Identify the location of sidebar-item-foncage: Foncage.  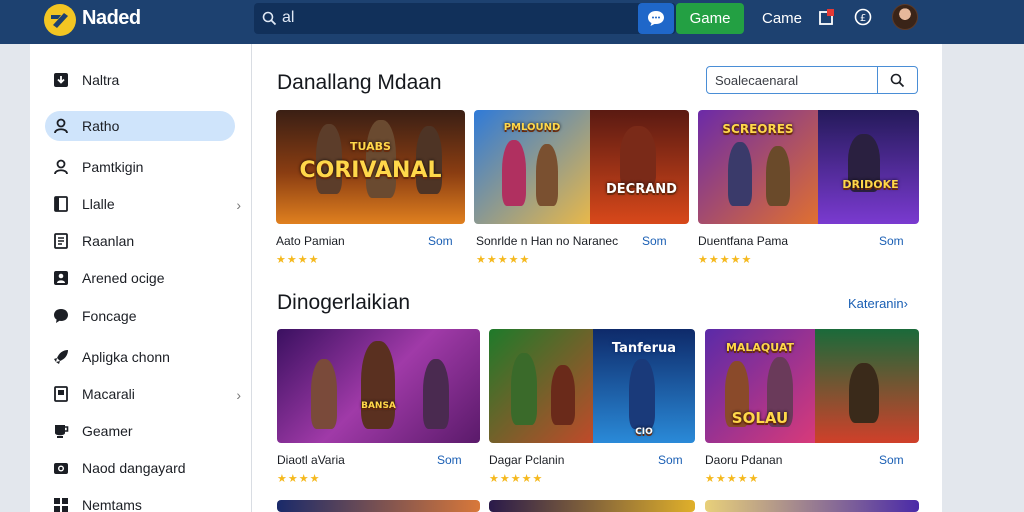
(140, 316).